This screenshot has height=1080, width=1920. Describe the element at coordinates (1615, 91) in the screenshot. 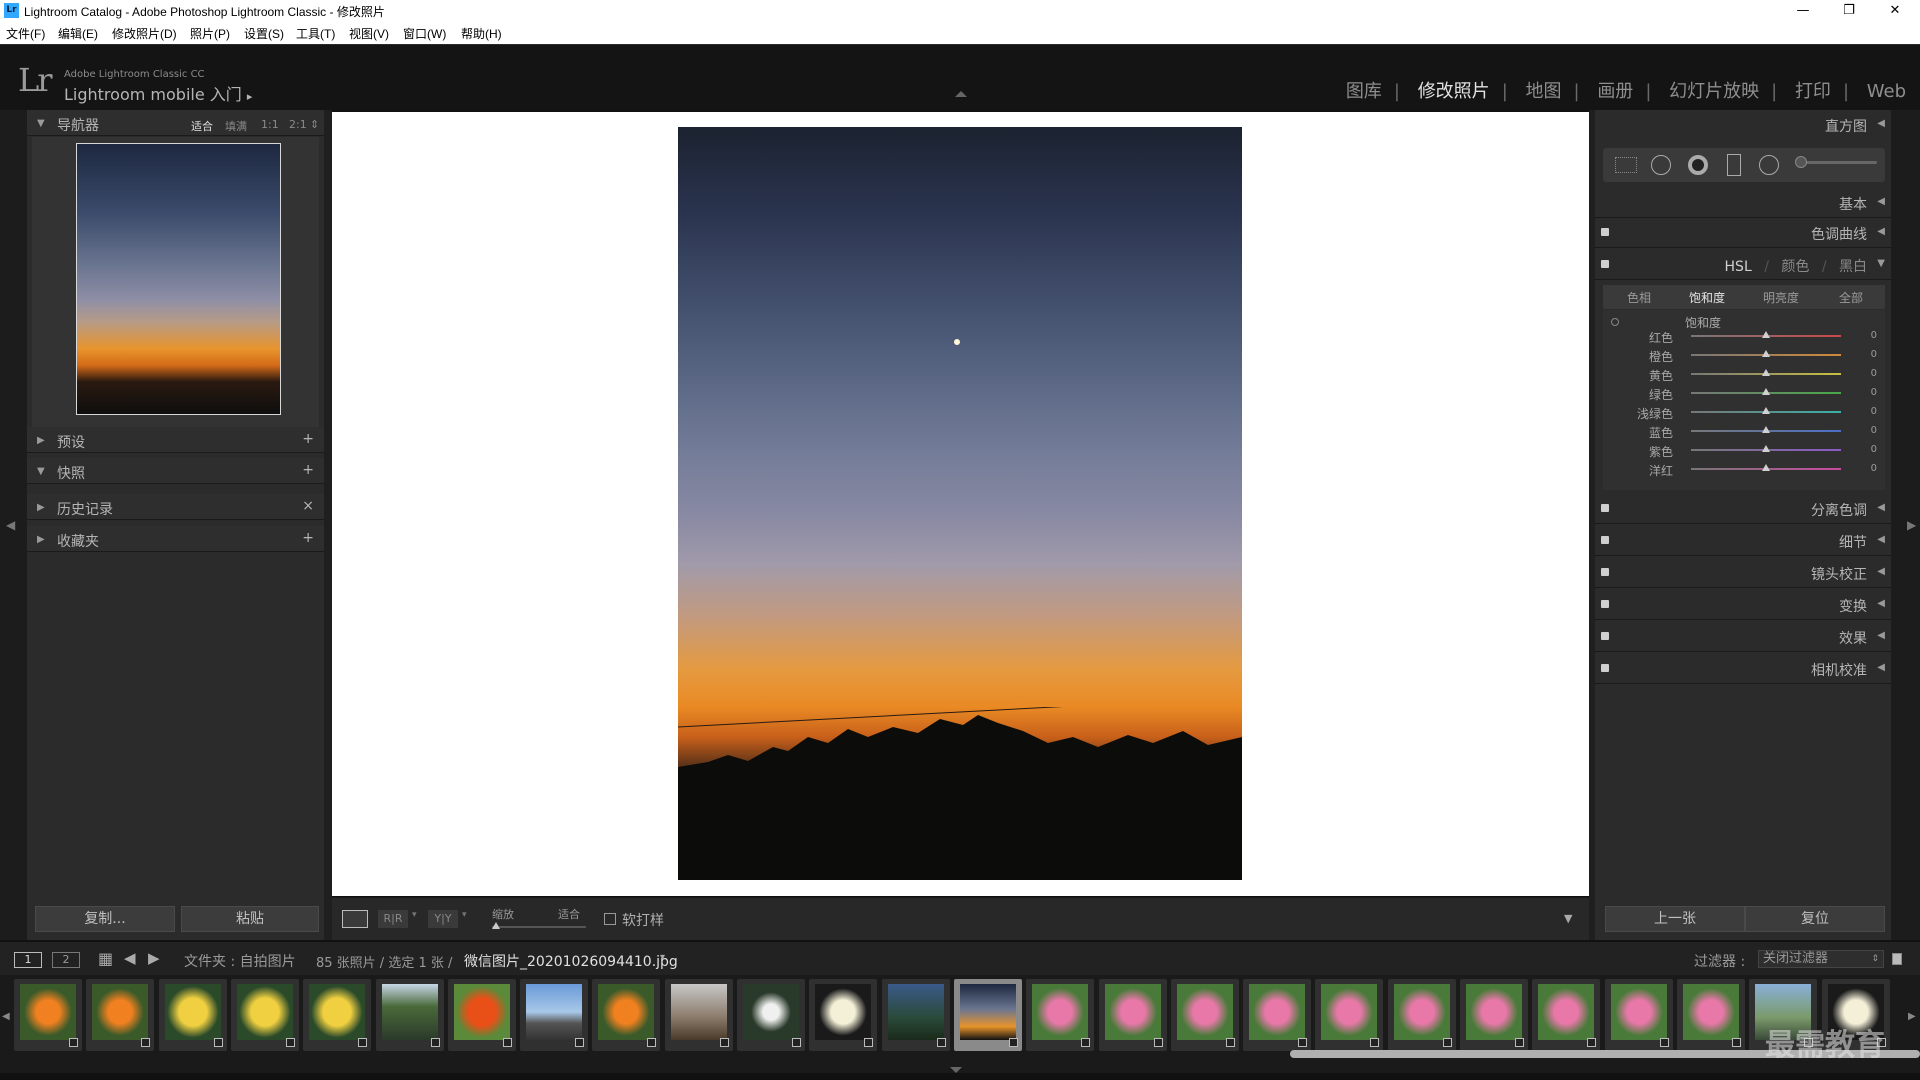

I see `module-book: 画册` at that location.